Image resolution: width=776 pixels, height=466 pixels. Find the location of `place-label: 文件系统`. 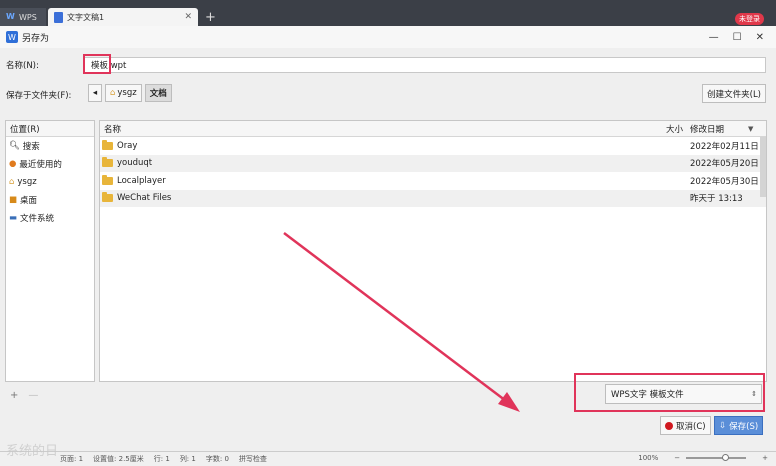

place-label: 文件系统 is located at coordinates (37, 219).